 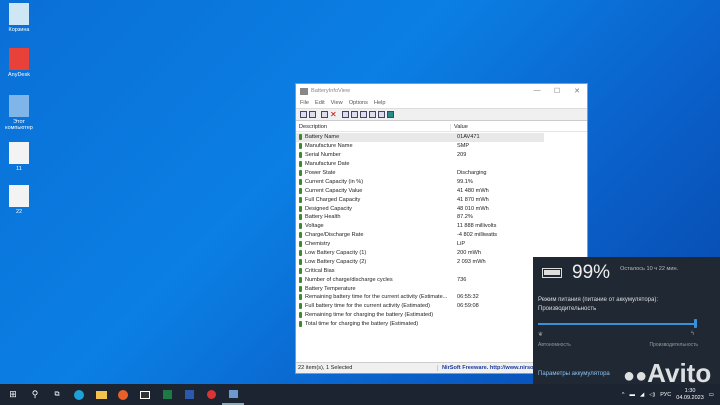 What do you see at coordinates (537, 91) in the screenshot?
I see `minimize-button: —` at bounding box center [537, 91].